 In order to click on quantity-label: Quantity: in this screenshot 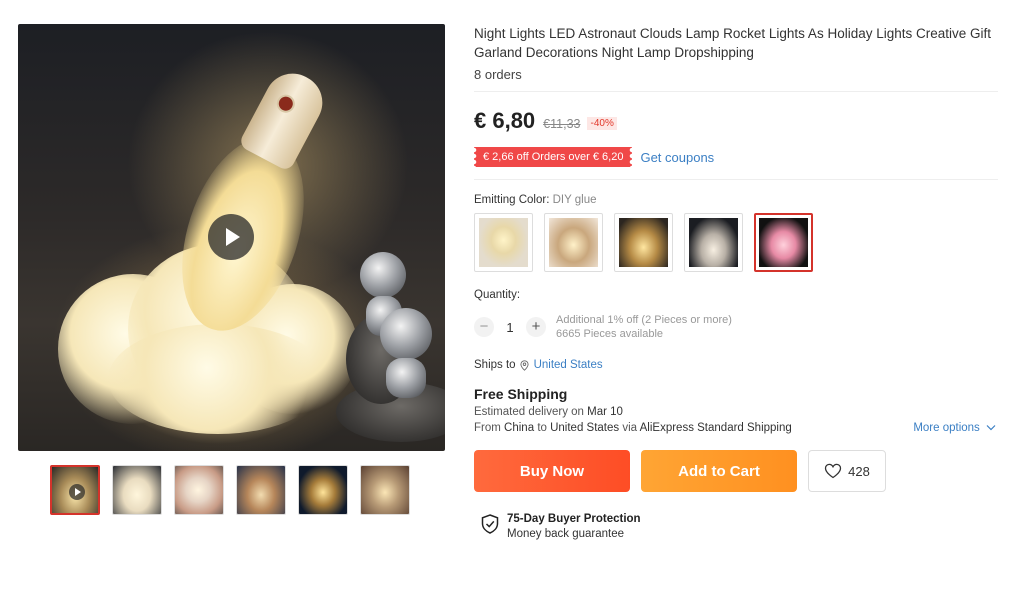, I will do `click(497, 295)`.